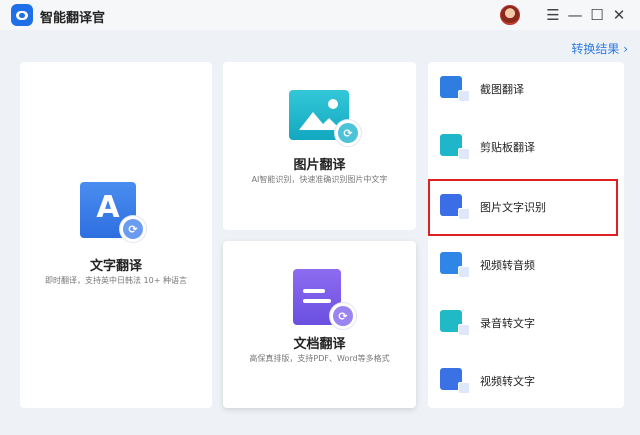 Image resolution: width=640 pixels, height=435 pixels. I want to click on video-to-audio-icon, so click(455, 265).